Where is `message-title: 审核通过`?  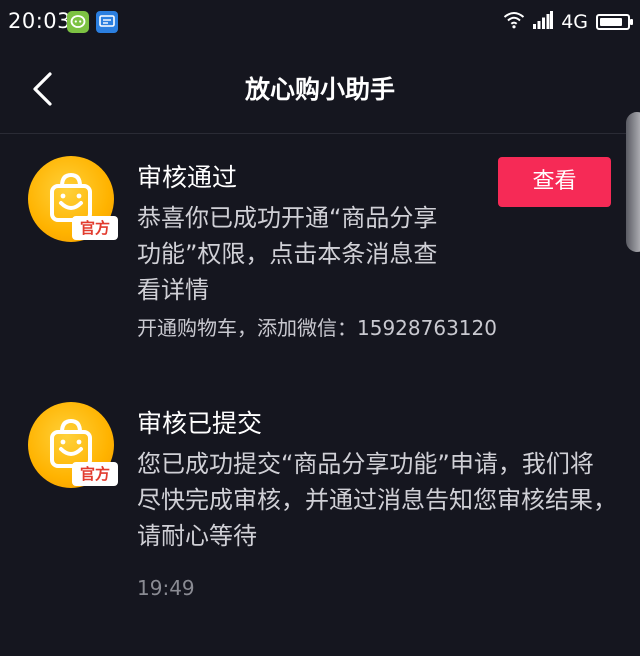 message-title: 审核通过 is located at coordinates (187, 177).